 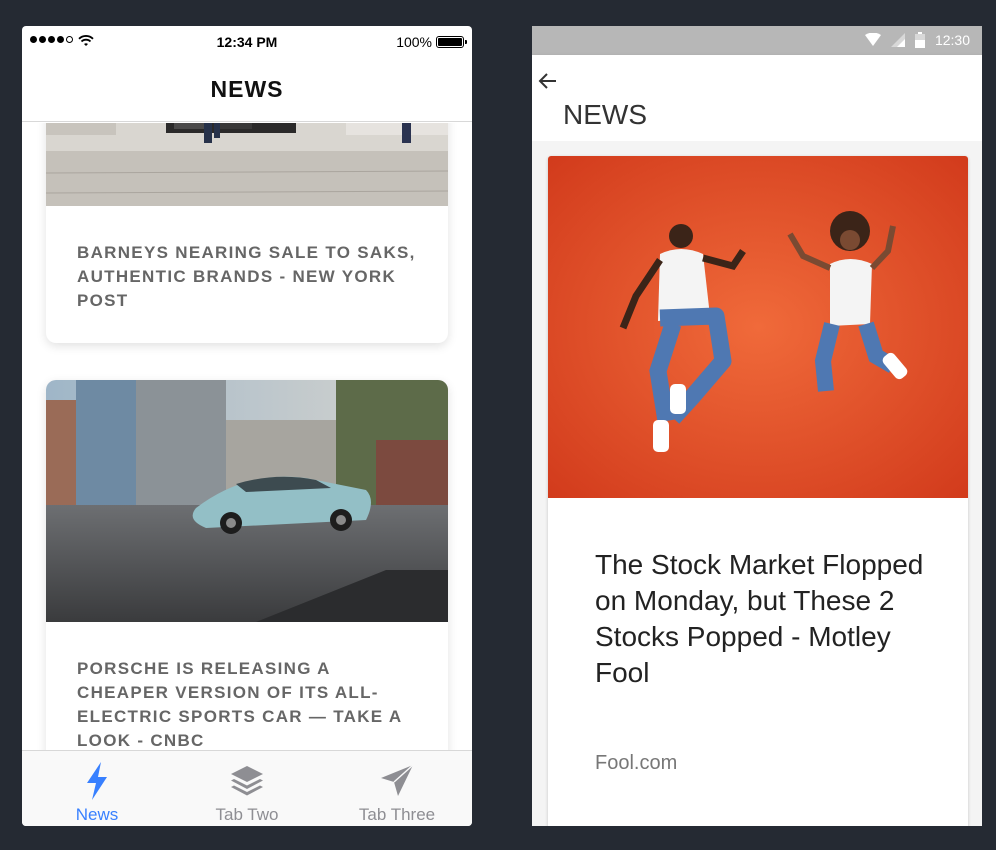 What do you see at coordinates (872, 39) in the screenshot?
I see `wifi-icon` at bounding box center [872, 39].